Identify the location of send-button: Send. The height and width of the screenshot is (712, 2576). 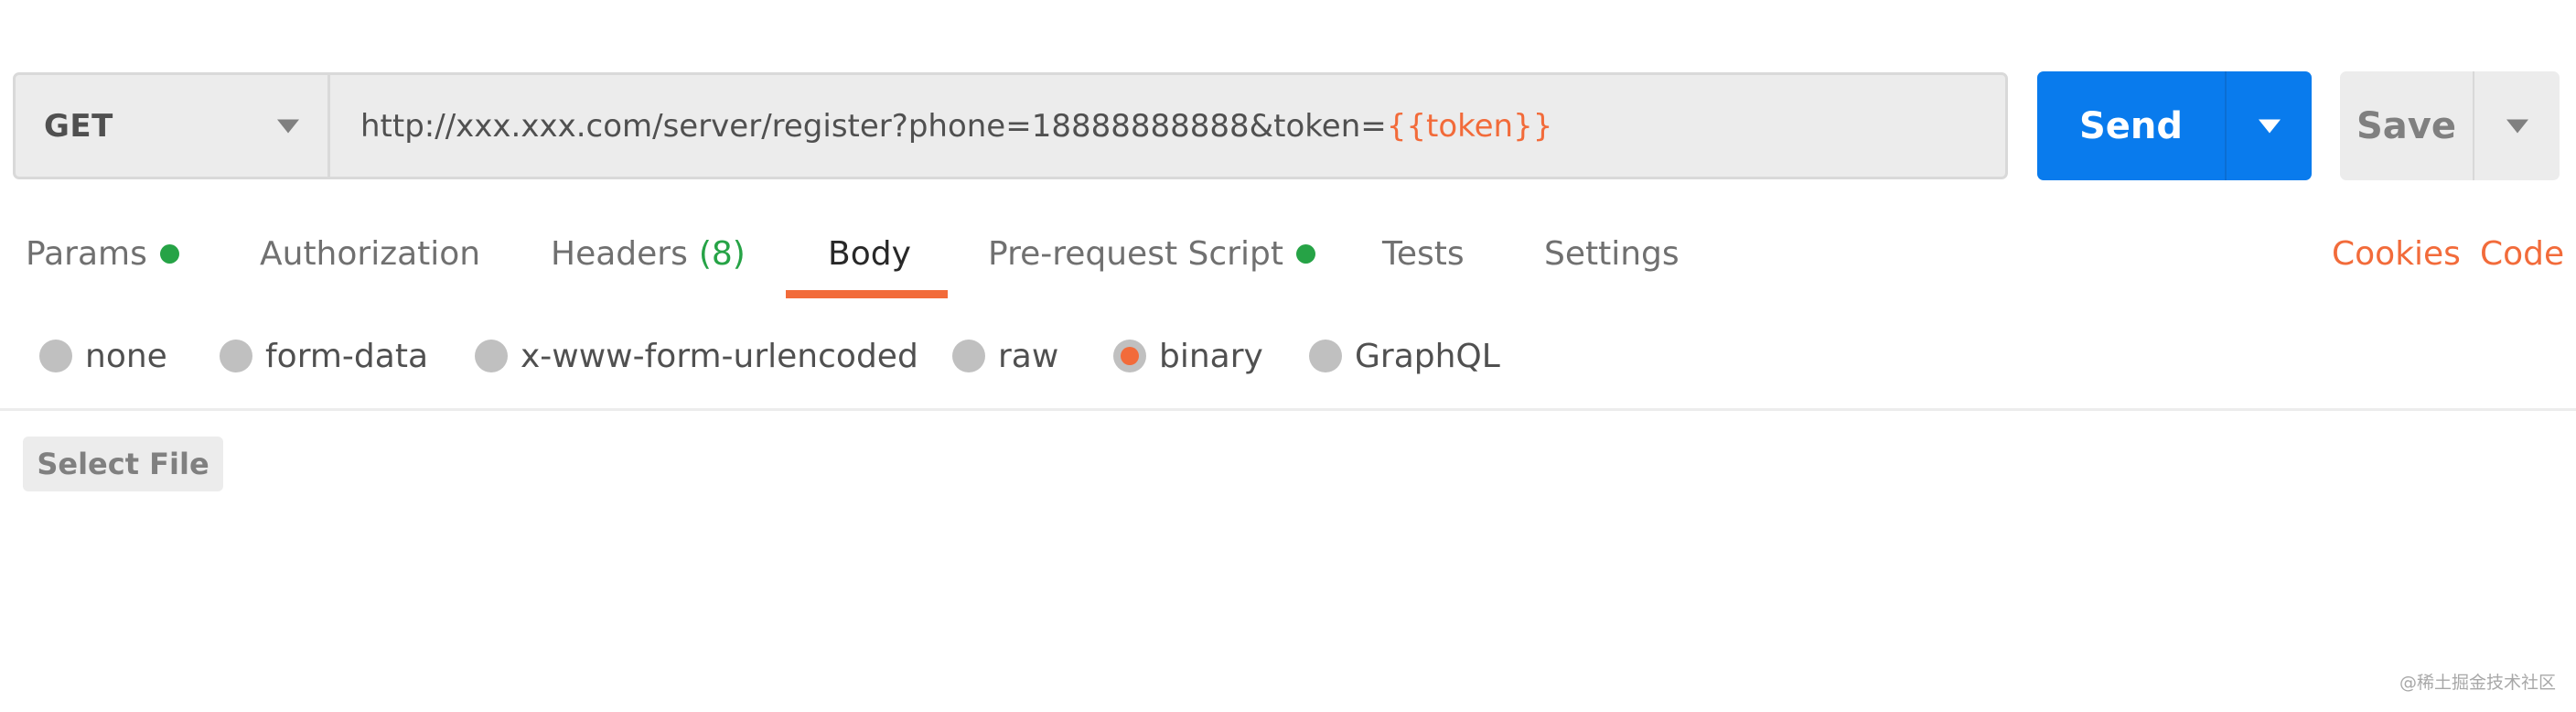
(2132, 126).